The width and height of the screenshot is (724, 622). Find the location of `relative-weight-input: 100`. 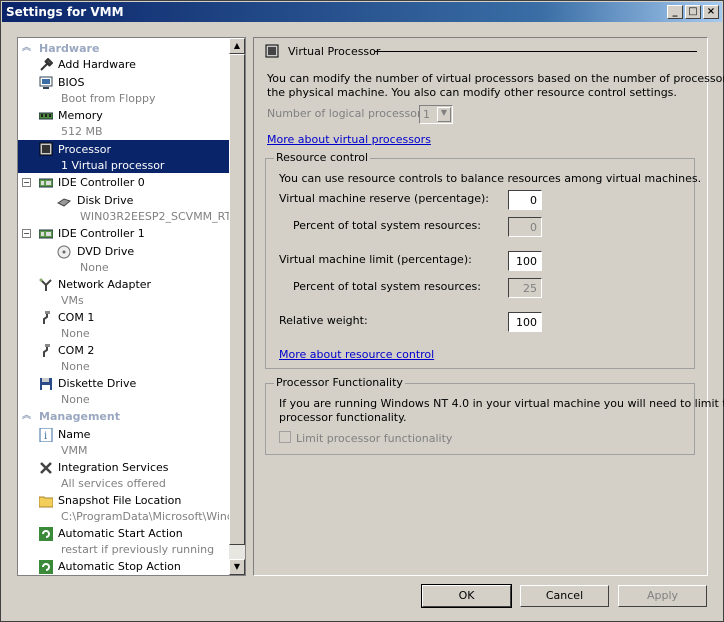

relative-weight-input: 100 is located at coordinates (525, 322).